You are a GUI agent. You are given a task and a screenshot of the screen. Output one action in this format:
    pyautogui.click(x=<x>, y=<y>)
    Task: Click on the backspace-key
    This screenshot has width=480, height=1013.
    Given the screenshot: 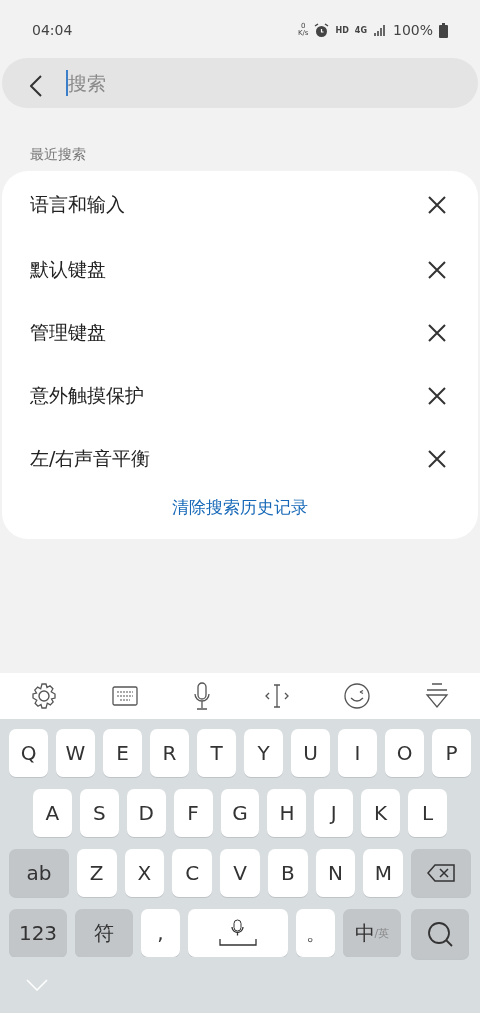 What is the action you would take?
    pyautogui.click(x=441, y=873)
    